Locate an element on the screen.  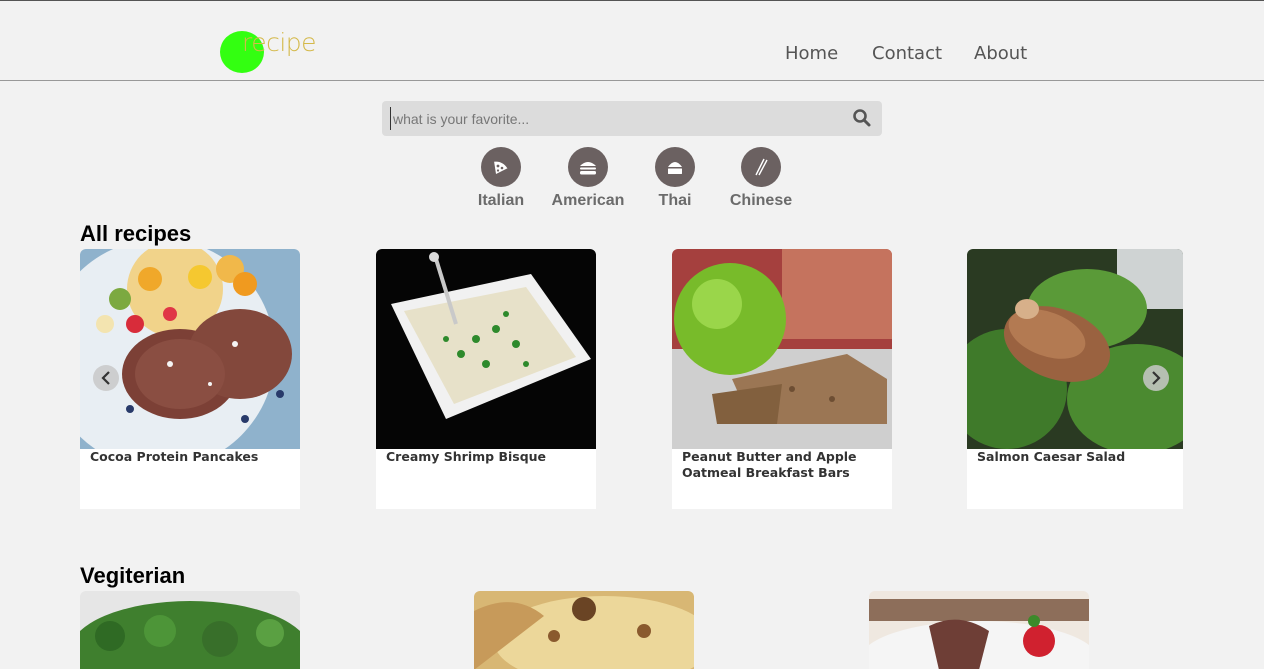
category-label: American is located at coordinates (588, 200).